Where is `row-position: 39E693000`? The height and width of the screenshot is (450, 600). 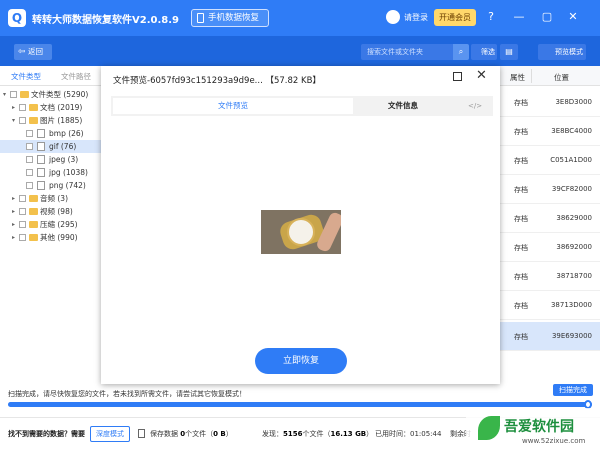 row-position: 39E693000 is located at coordinates (571, 336).